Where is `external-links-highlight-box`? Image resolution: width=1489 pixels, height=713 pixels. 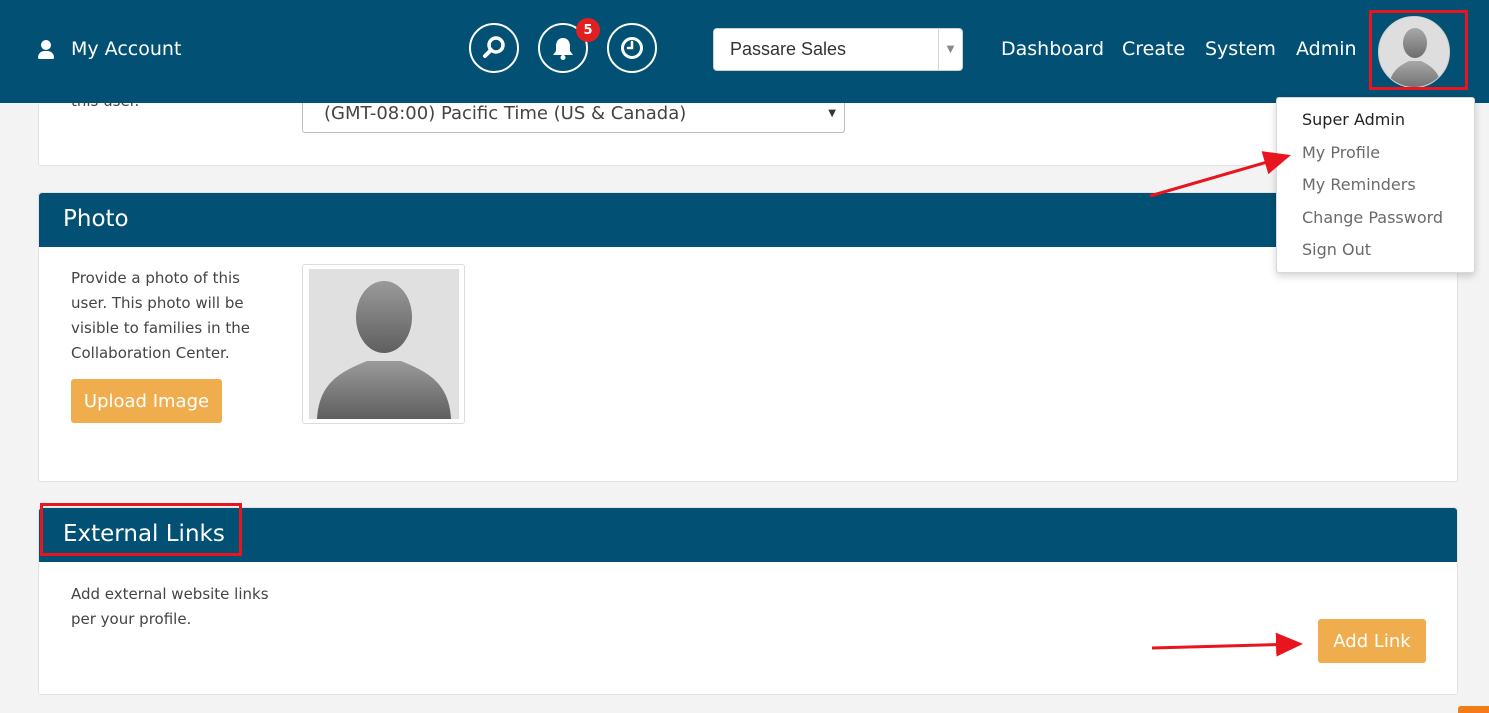 external-links-highlight-box is located at coordinates (141, 529).